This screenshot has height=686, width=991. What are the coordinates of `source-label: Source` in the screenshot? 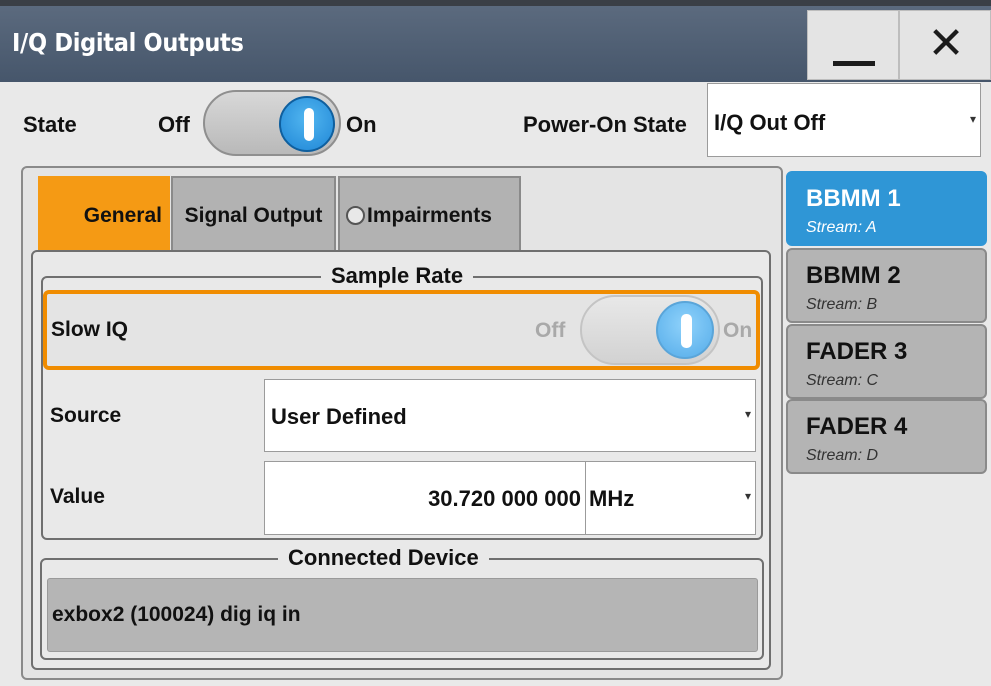 It's located at (86, 415).